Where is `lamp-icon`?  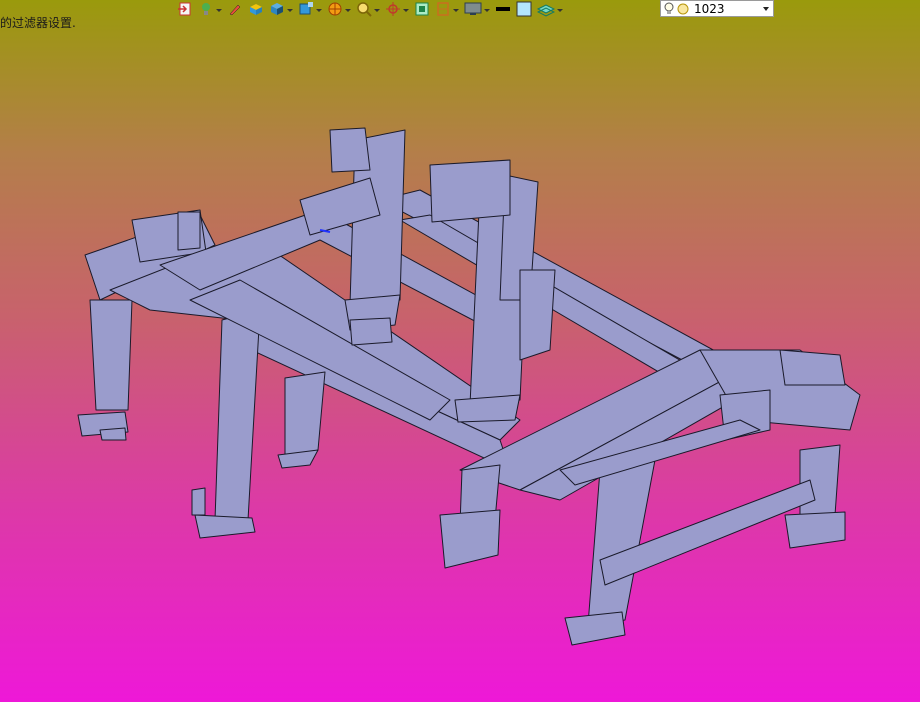
lamp-icon is located at coordinates (210, 9).